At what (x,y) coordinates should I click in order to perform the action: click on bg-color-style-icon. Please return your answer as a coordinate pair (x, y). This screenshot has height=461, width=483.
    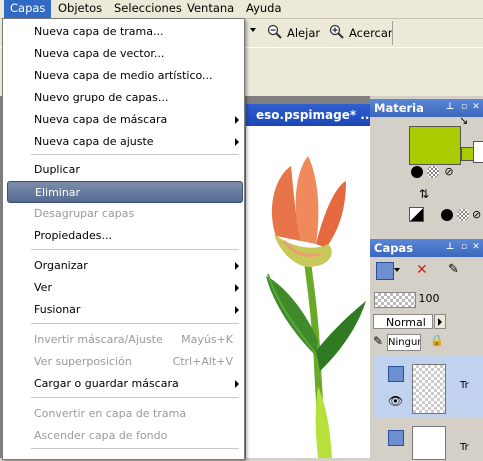
    Looking at the image, I should click on (447, 215).